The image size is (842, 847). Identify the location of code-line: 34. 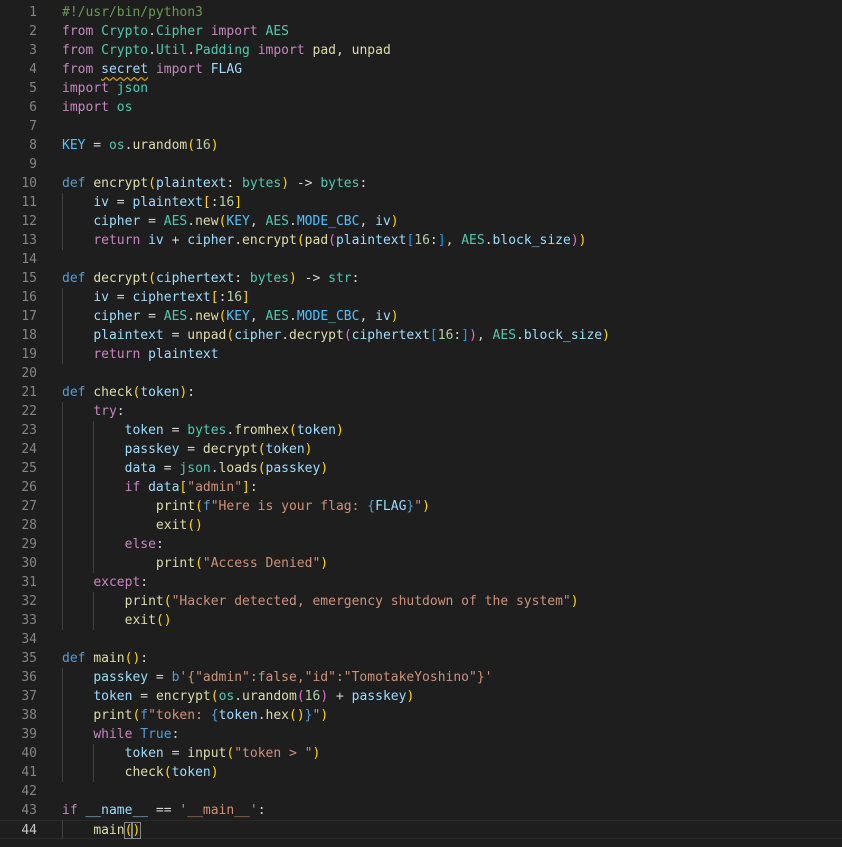
(421, 639).